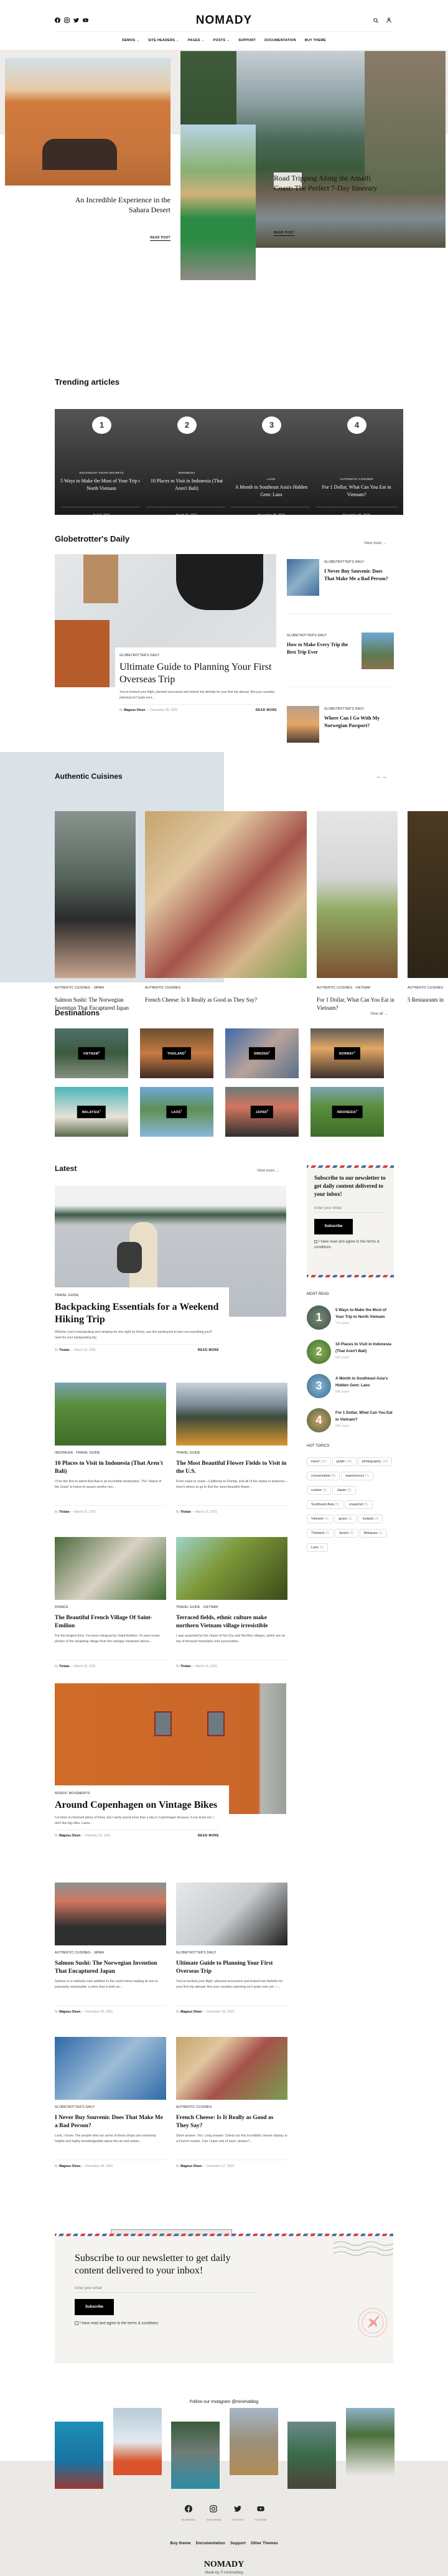  What do you see at coordinates (379, 1014) in the screenshot?
I see `destinations-view-all: View all →` at bounding box center [379, 1014].